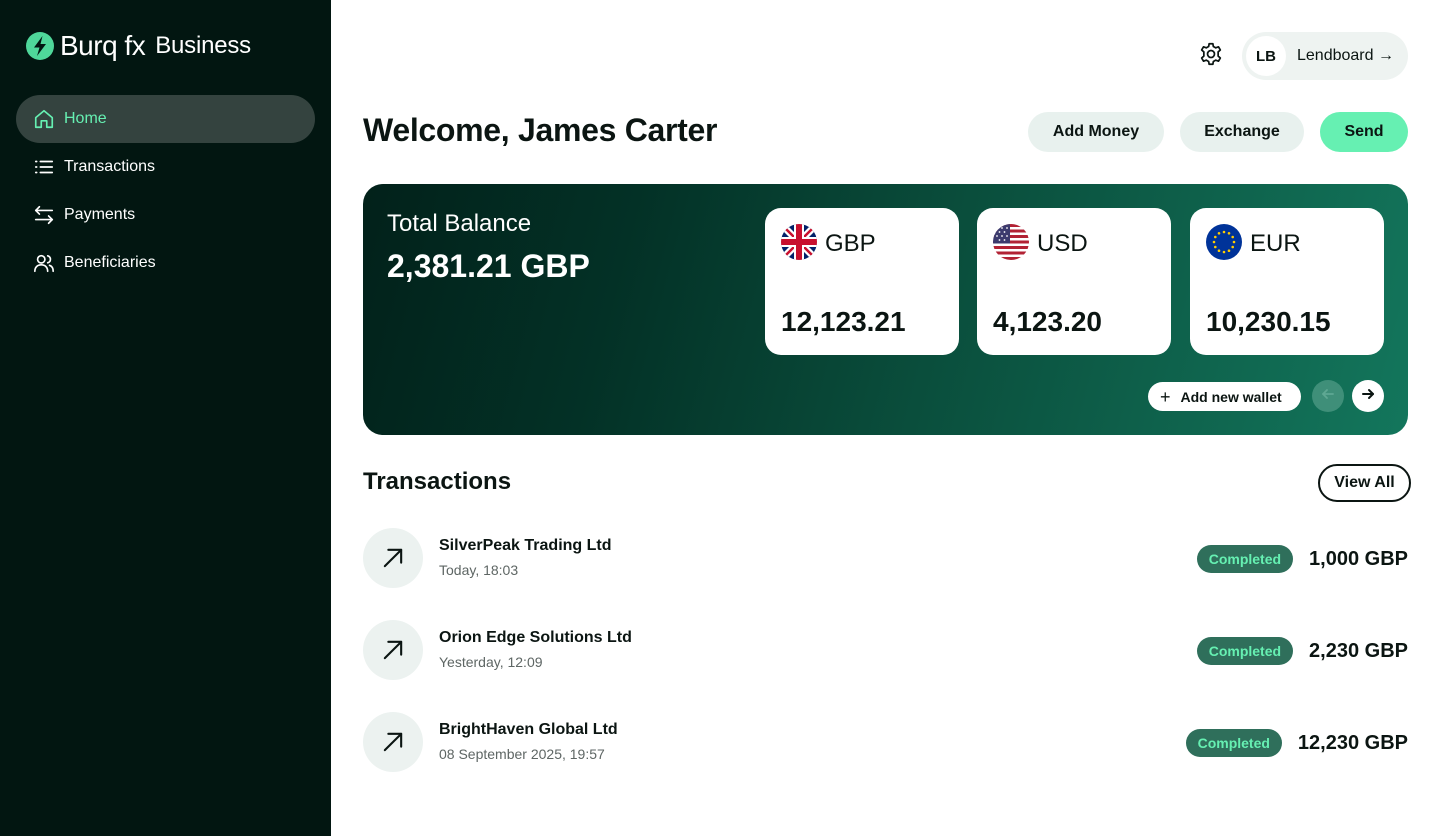 Image resolution: width=1440 pixels, height=836 pixels. I want to click on arrow-right-icon, so click(1368, 396).